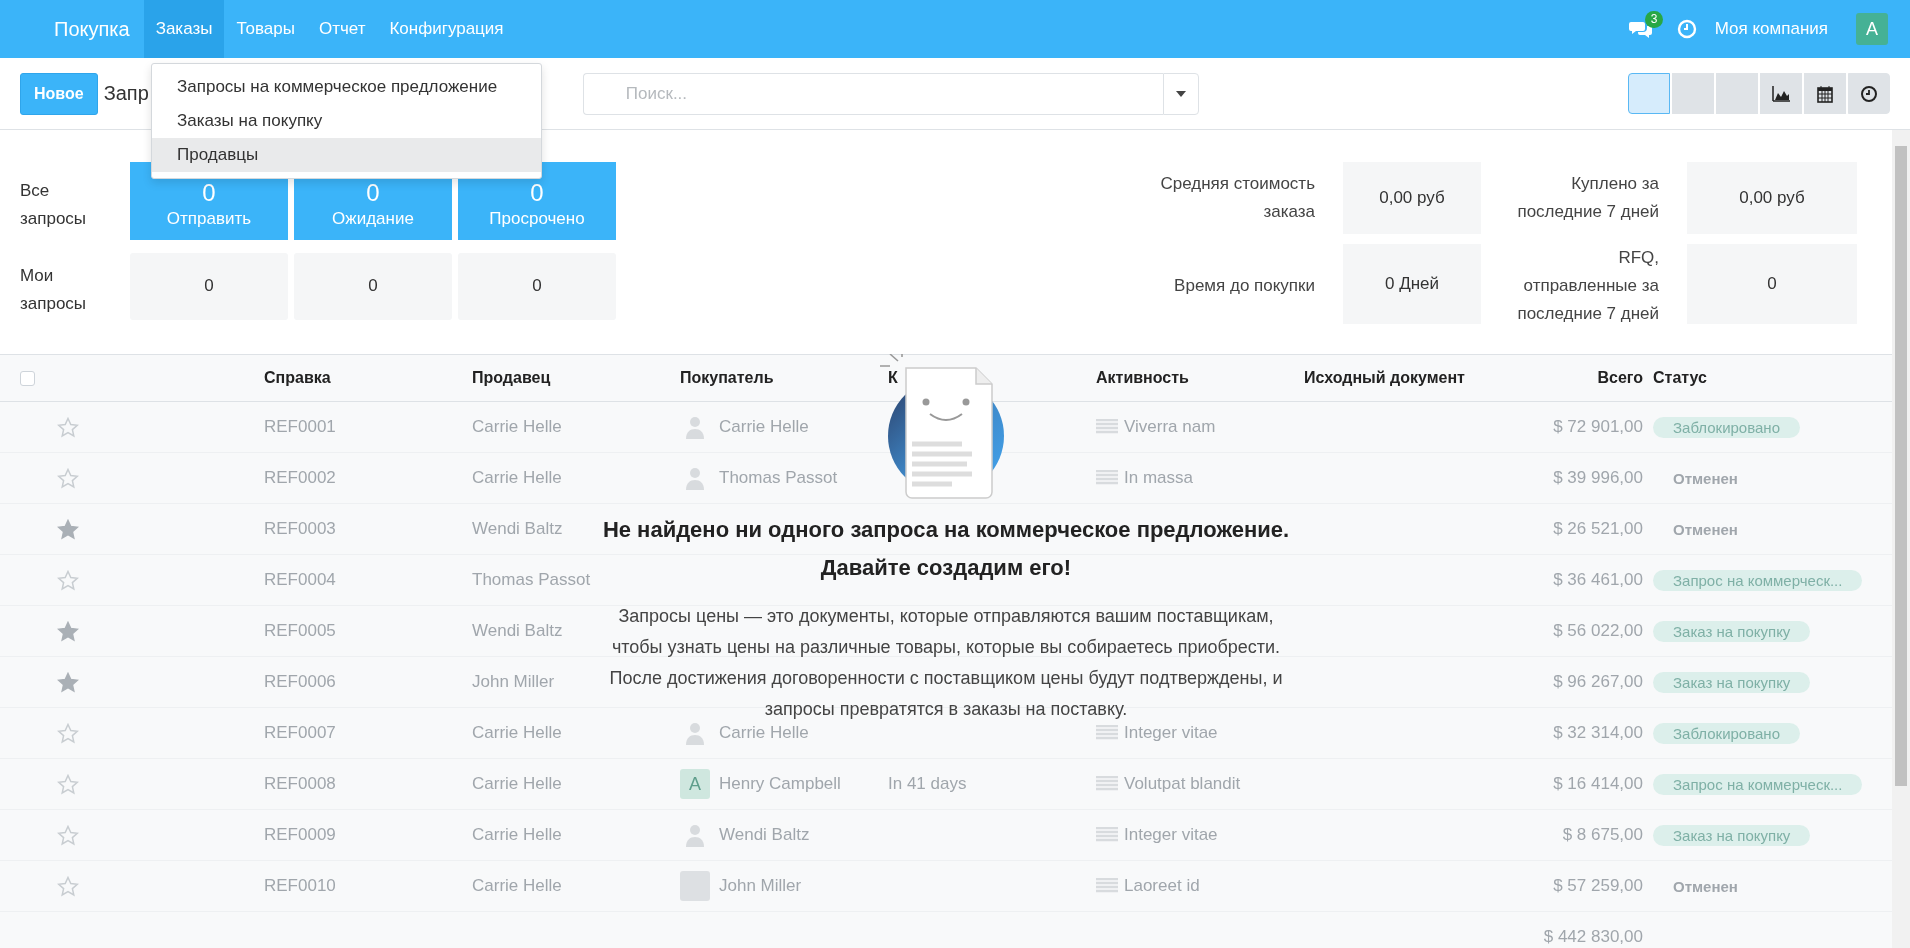 The height and width of the screenshot is (948, 1910). What do you see at coordinates (209, 219) in the screenshot?
I see `tile-label: Отправить` at bounding box center [209, 219].